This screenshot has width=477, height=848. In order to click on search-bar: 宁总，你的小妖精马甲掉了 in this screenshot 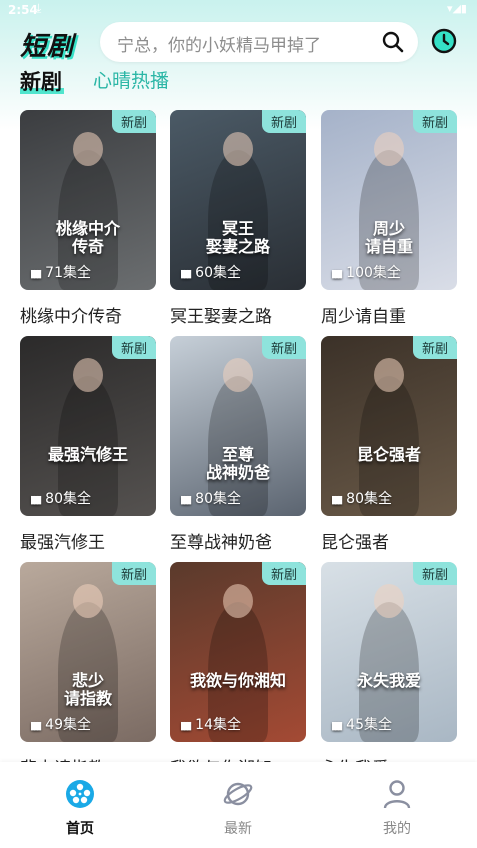, I will do `click(259, 42)`.